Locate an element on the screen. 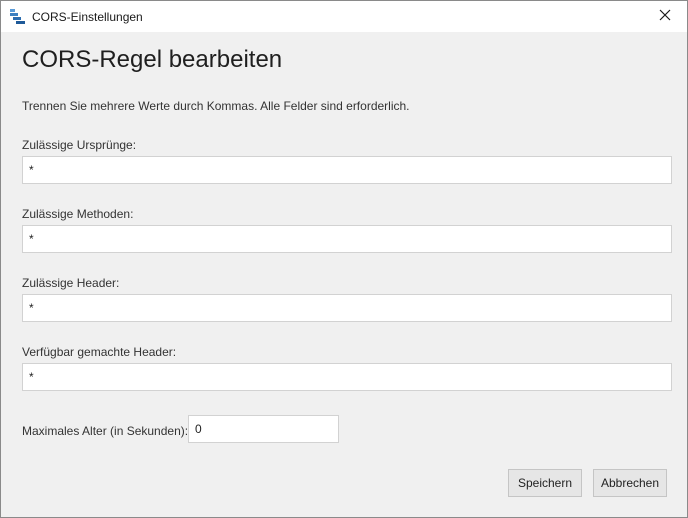 This screenshot has height=518, width=688. close-button is located at coordinates (665, 16).